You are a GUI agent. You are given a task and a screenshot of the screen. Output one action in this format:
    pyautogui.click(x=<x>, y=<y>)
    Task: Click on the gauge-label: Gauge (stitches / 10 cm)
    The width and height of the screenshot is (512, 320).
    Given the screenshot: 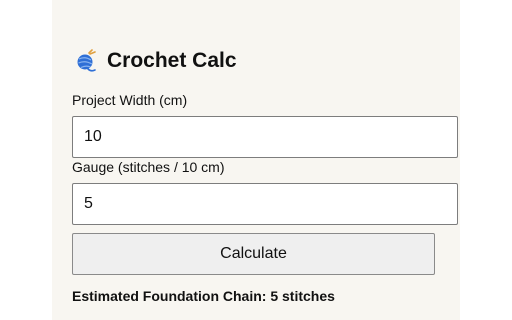 What is the action you would take?
    pyautogui.click(x=148, y=167)
    